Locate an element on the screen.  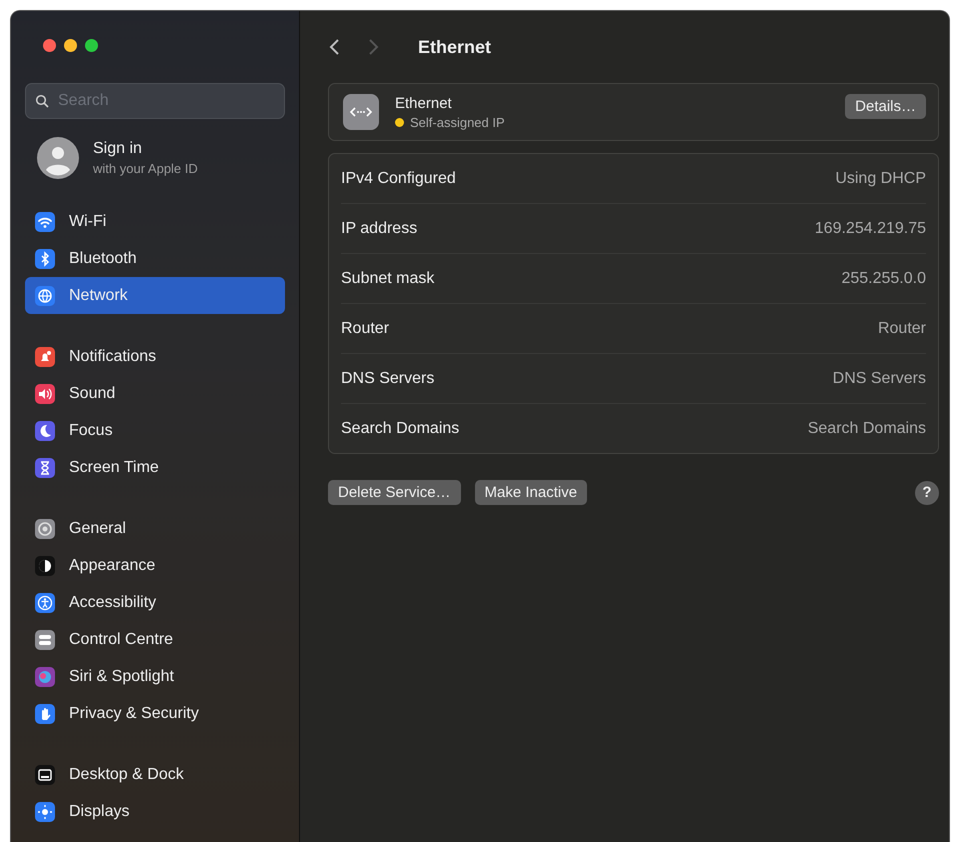
service-status: Self-assigned IP is located at coordinates (457, 122).